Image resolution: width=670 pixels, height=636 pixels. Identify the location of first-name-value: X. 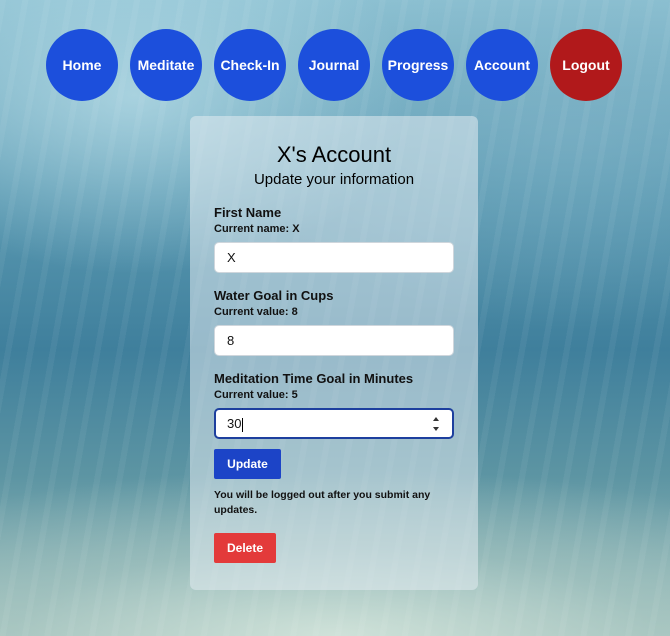
(231, 257).